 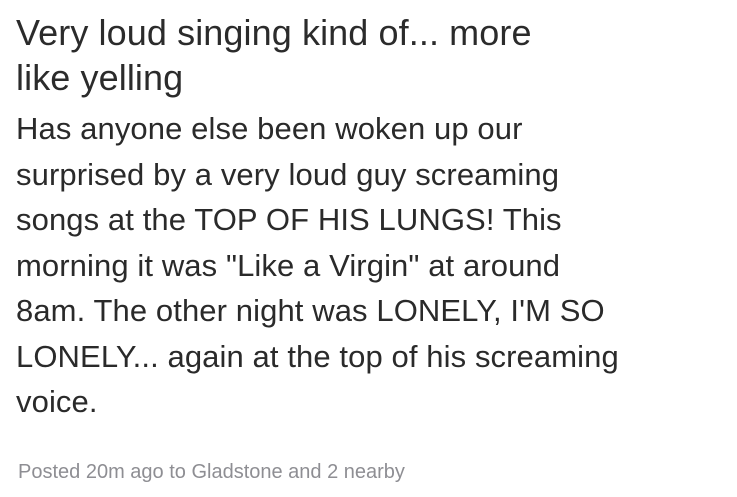 I want to click on post-body-line: morning it was "Like a Virgin" at around, so click(x=288, y=265).